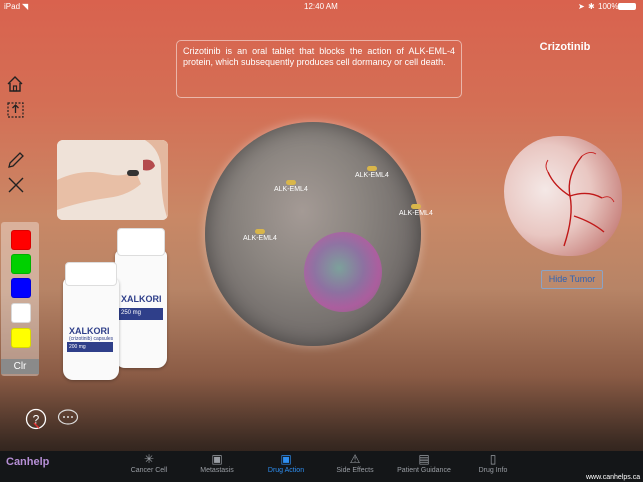 The width and height of the screenshot is (643, 482). I want to click on tab-cancer-cell: ✳ Cancer Cell, so click(149, 463).